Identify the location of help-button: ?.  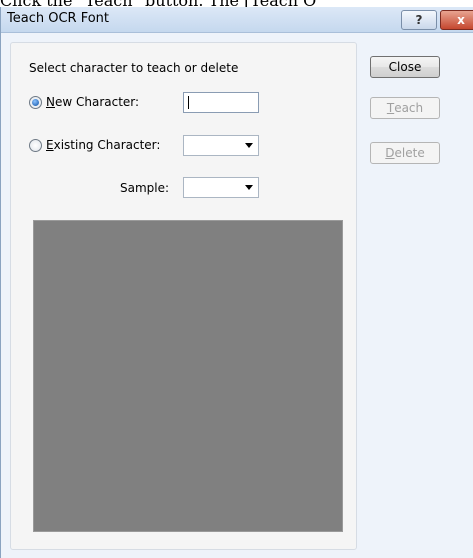
(419, 20).